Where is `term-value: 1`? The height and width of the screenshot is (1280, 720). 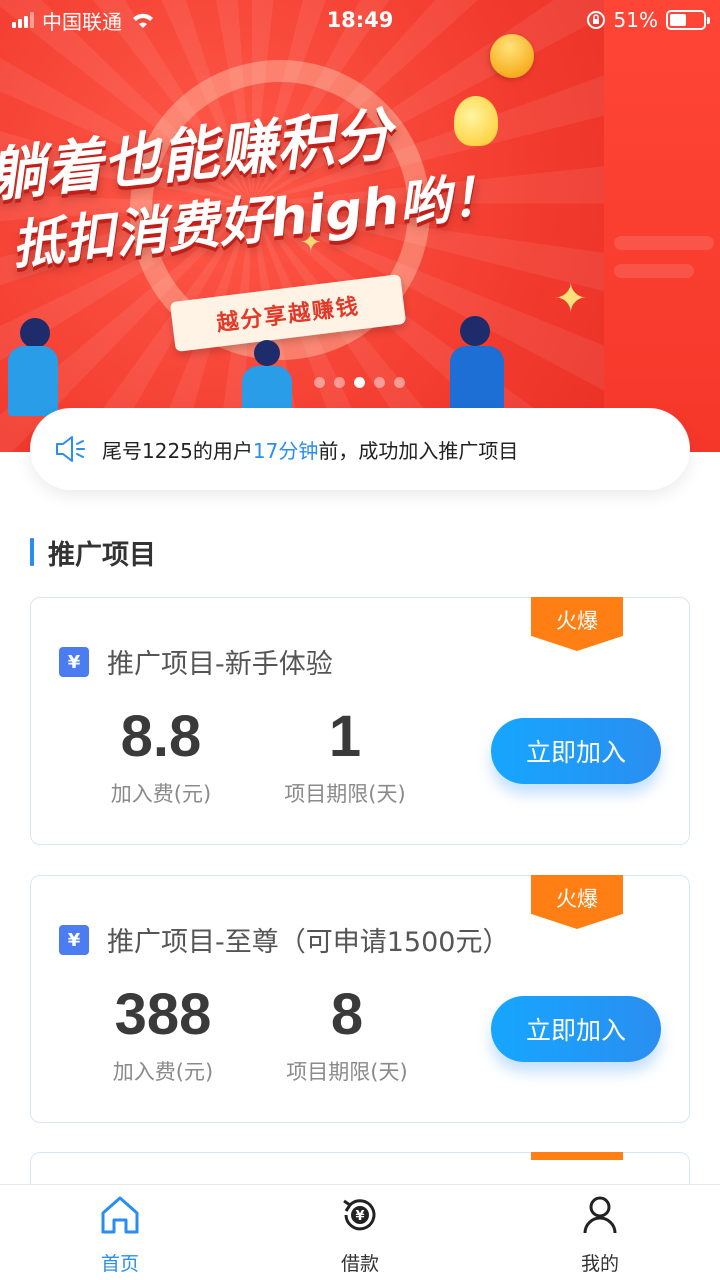 term-value: 1 is located at coordinates (345, 736).